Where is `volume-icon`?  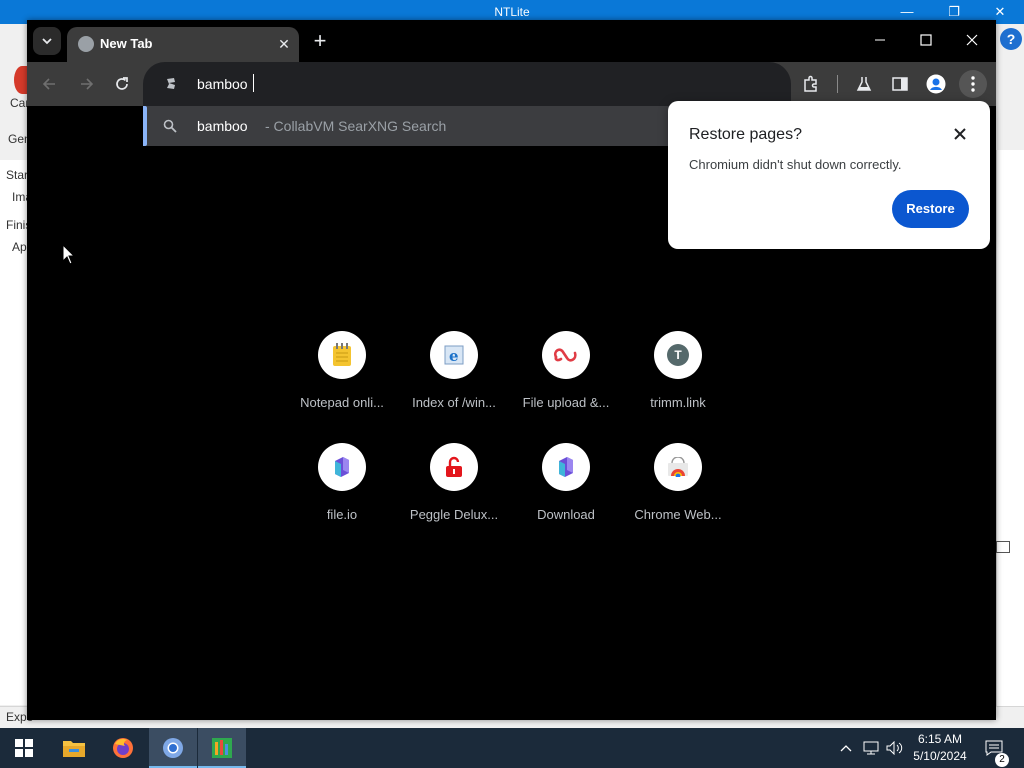
volume-icon is located at coordinates (895, 748).